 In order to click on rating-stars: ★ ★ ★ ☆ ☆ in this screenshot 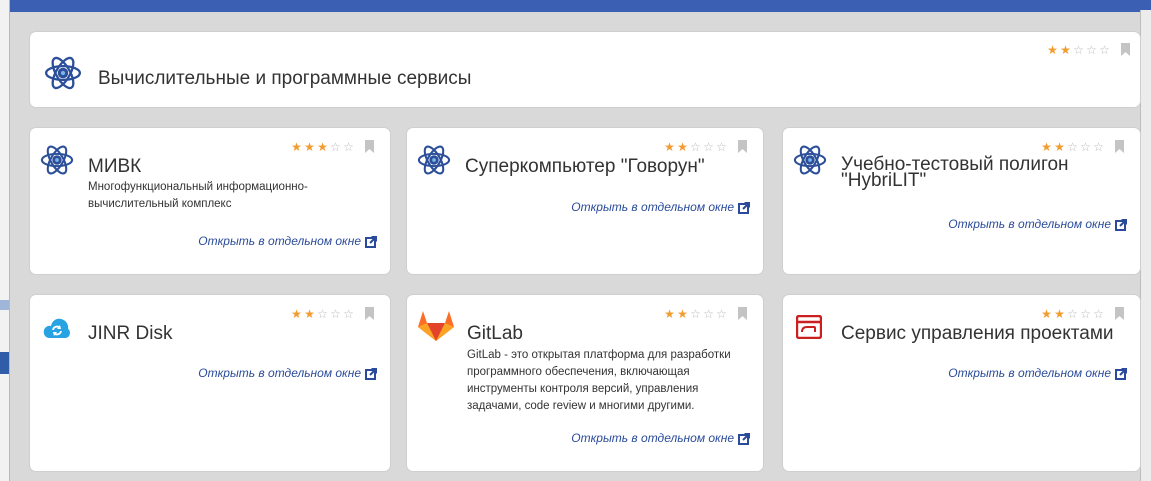, I will do `click(332, 146)`.